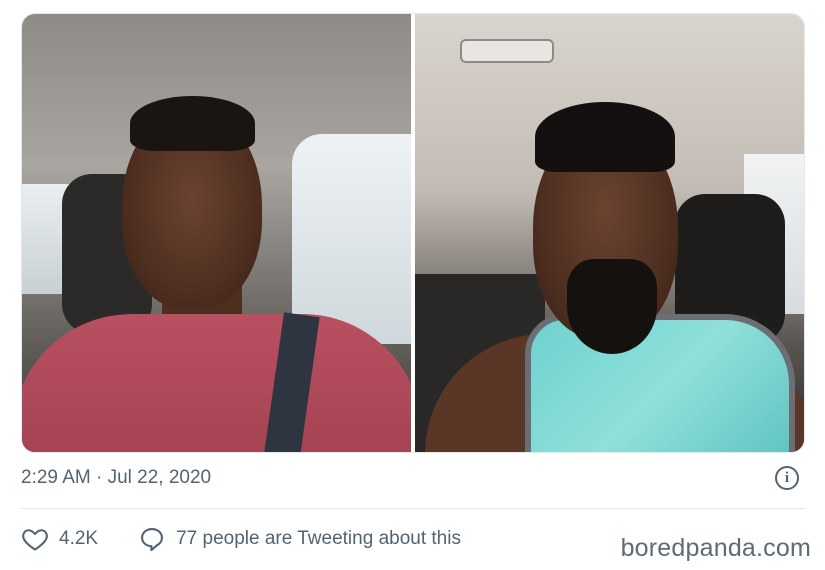 Image resolution: width=825 pixels, height=570 pixels. I want to click on conversation-text: 77 people are Tweeting about this, so click(318, 538).